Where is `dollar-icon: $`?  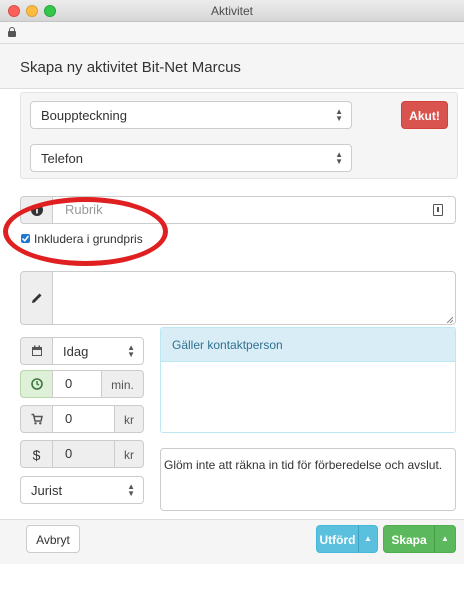
dollar-icon: $ is located at coordinates (36, 454).